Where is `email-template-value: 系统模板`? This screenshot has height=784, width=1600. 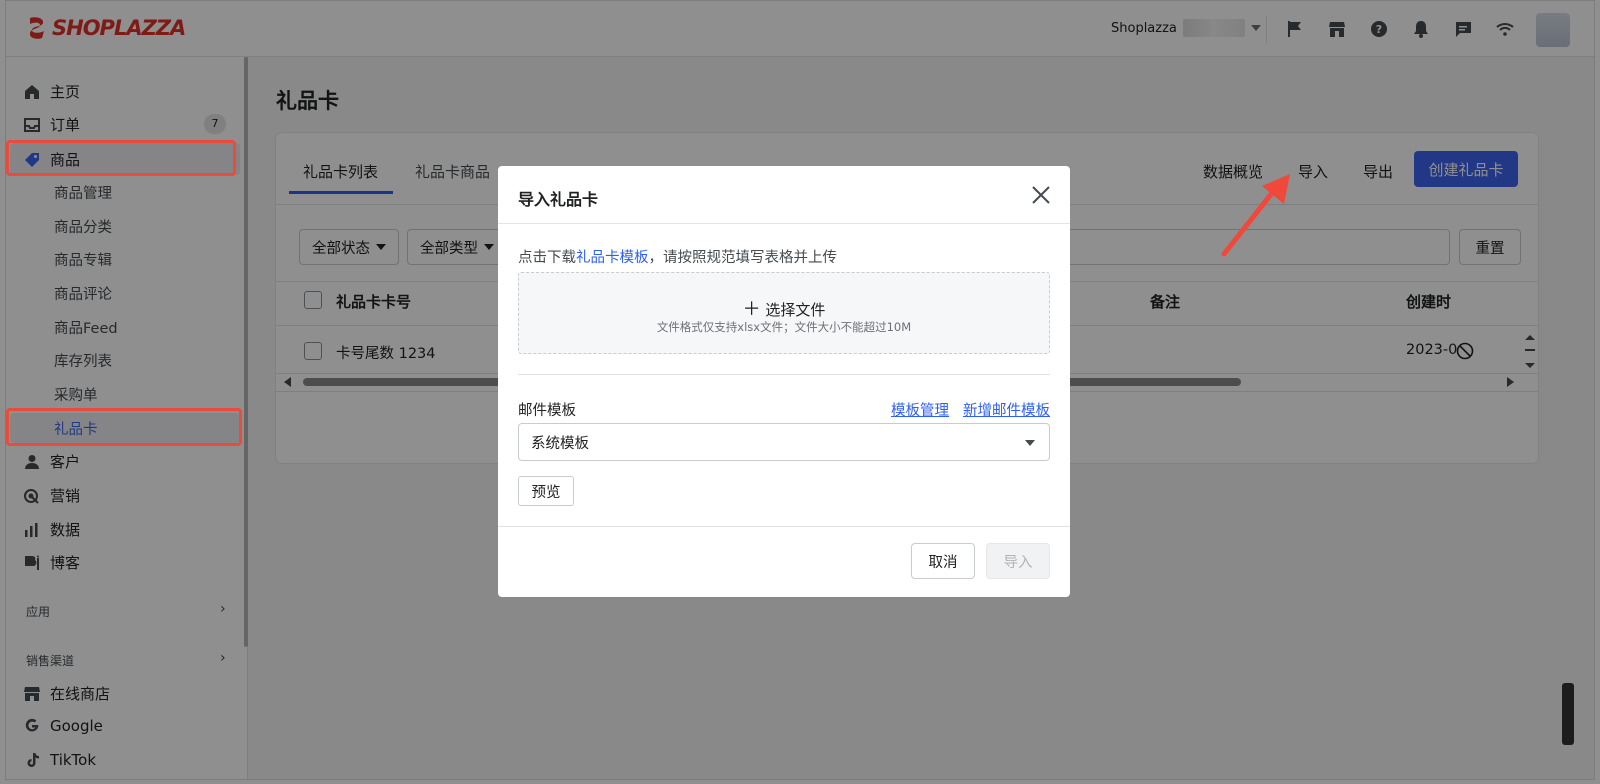 email-template-value: 系统模板 is located at coordinates (560, 443).